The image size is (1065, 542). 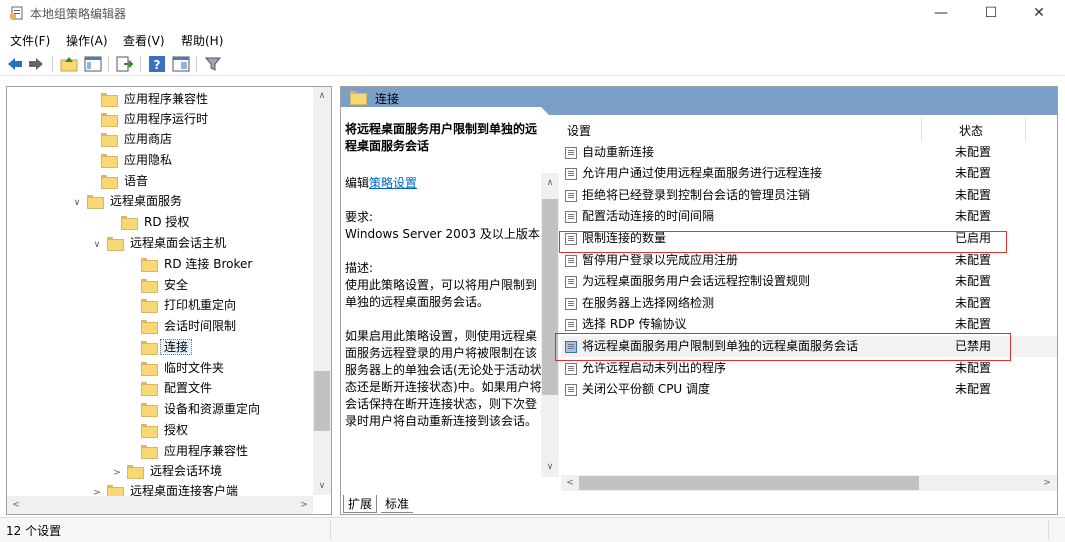 What do you see at coordinates (87, 40) in the screenshot?
I see `menu-action: 操作(A)` at bounding box center [87, 40].